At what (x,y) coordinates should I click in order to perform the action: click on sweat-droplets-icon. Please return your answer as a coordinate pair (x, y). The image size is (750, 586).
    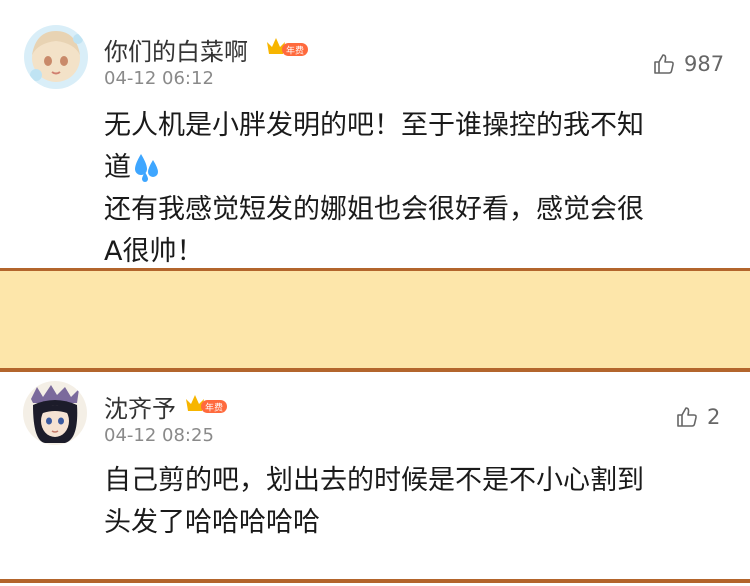
    Looking at the image, I should click on (146, 168).